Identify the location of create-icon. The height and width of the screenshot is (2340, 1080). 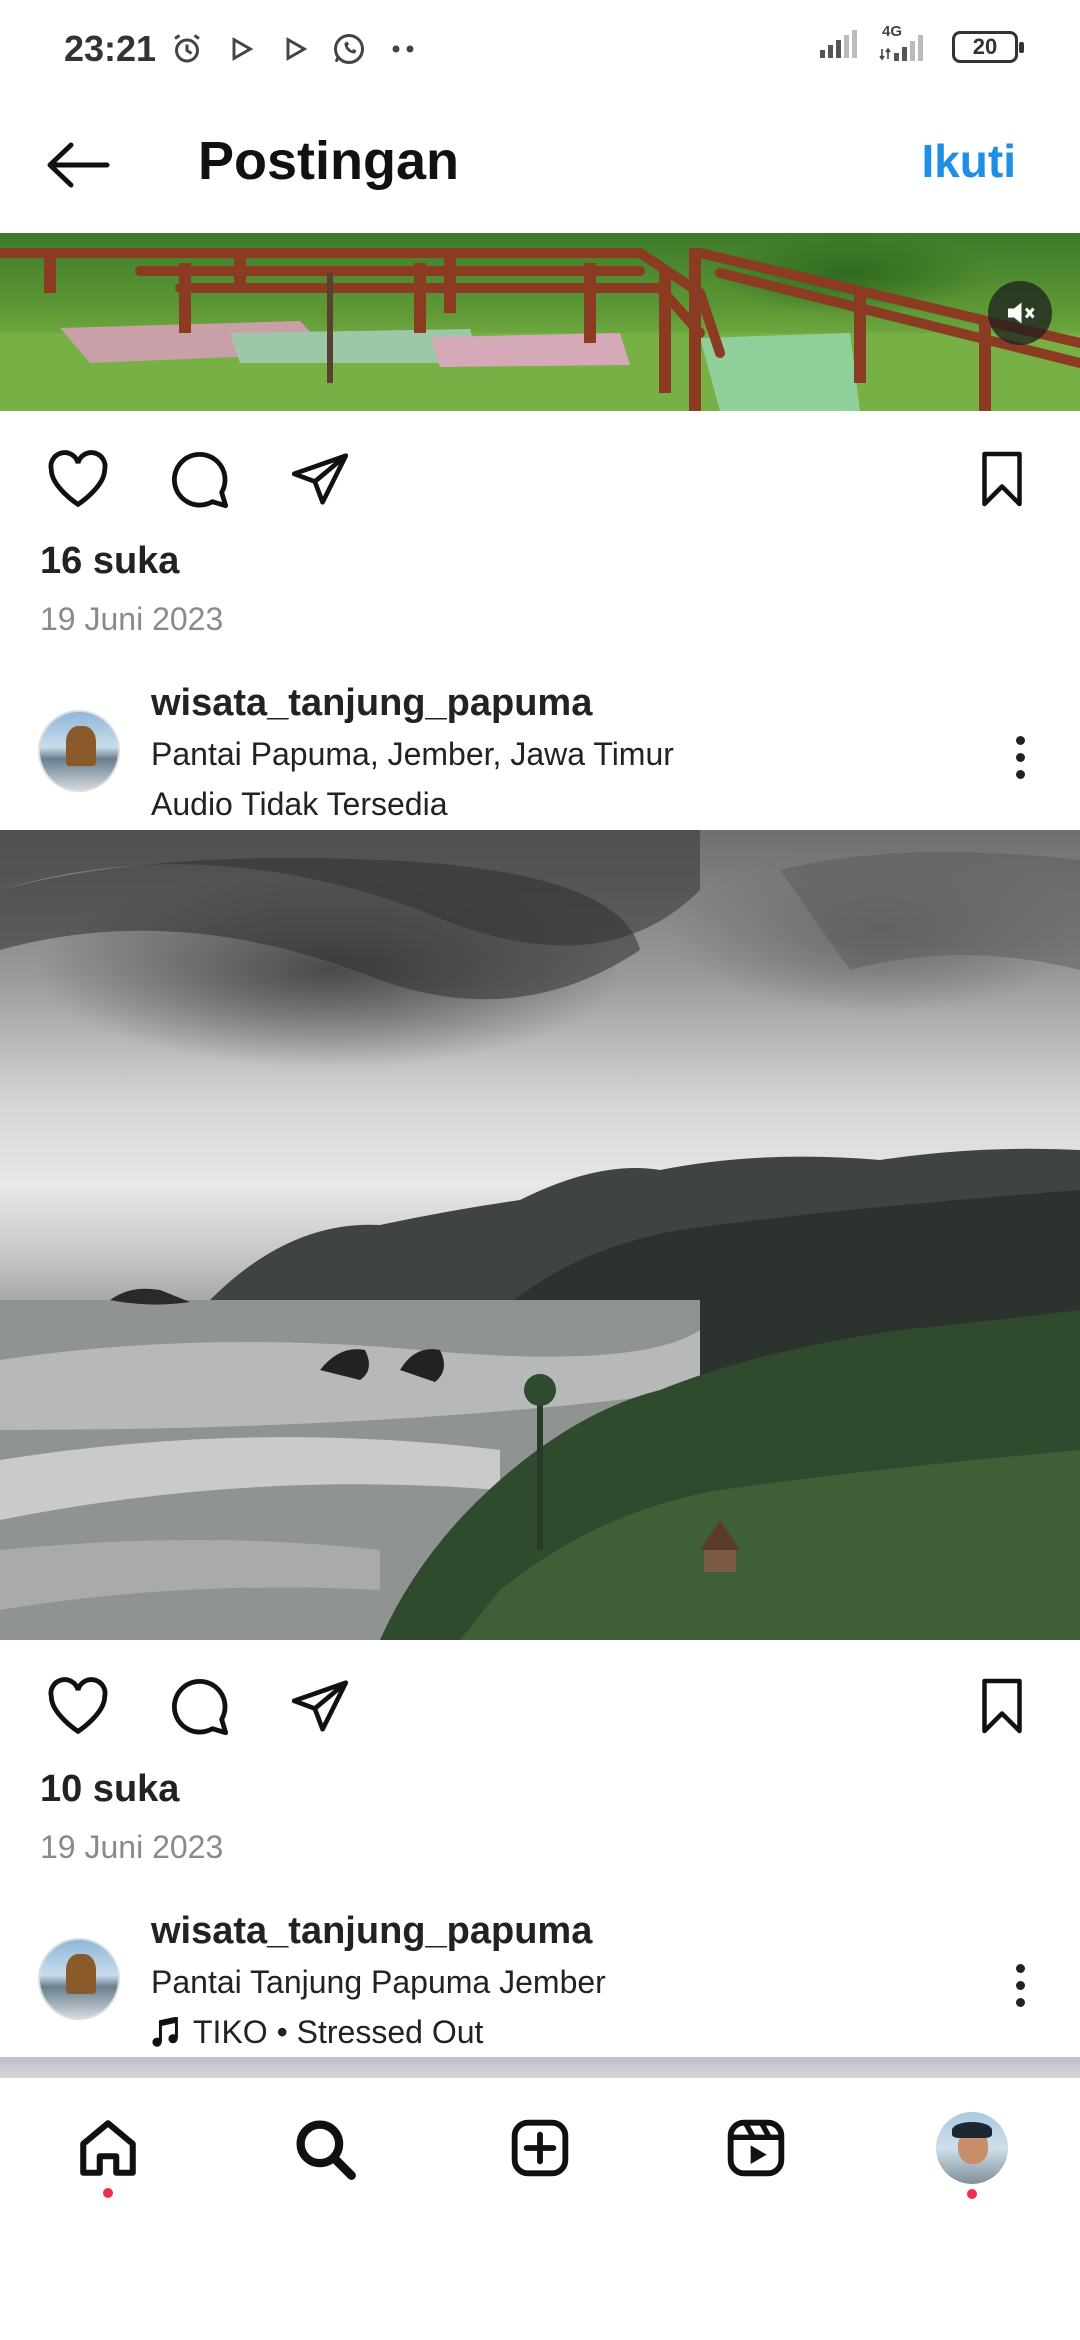
(540, 2148).